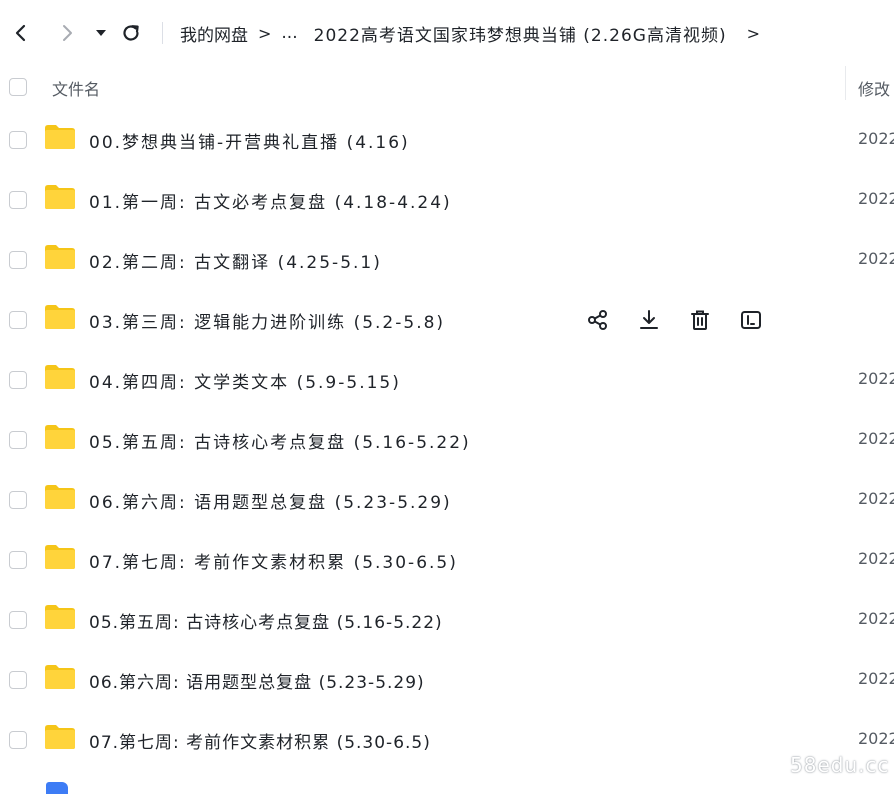  What do you see at coordinates (874, 88) in the screenshot?
I see `column-header-modified: 修改` at bounding box center [874, 88].